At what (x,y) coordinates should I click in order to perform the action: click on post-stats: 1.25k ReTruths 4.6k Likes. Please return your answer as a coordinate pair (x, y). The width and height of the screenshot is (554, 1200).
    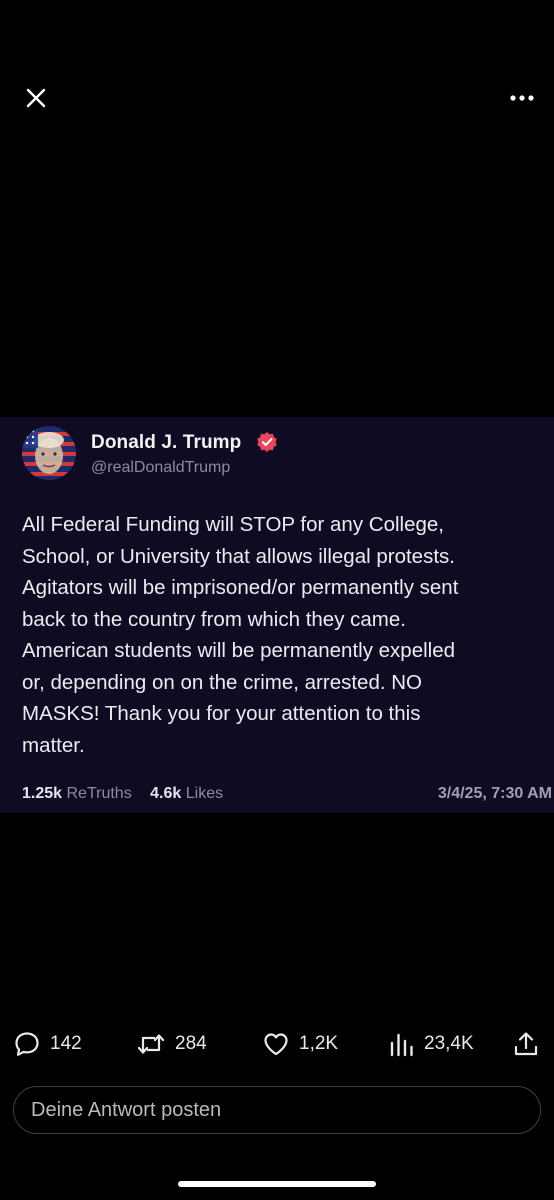
    Looking at the image, I should click on (122, 794).